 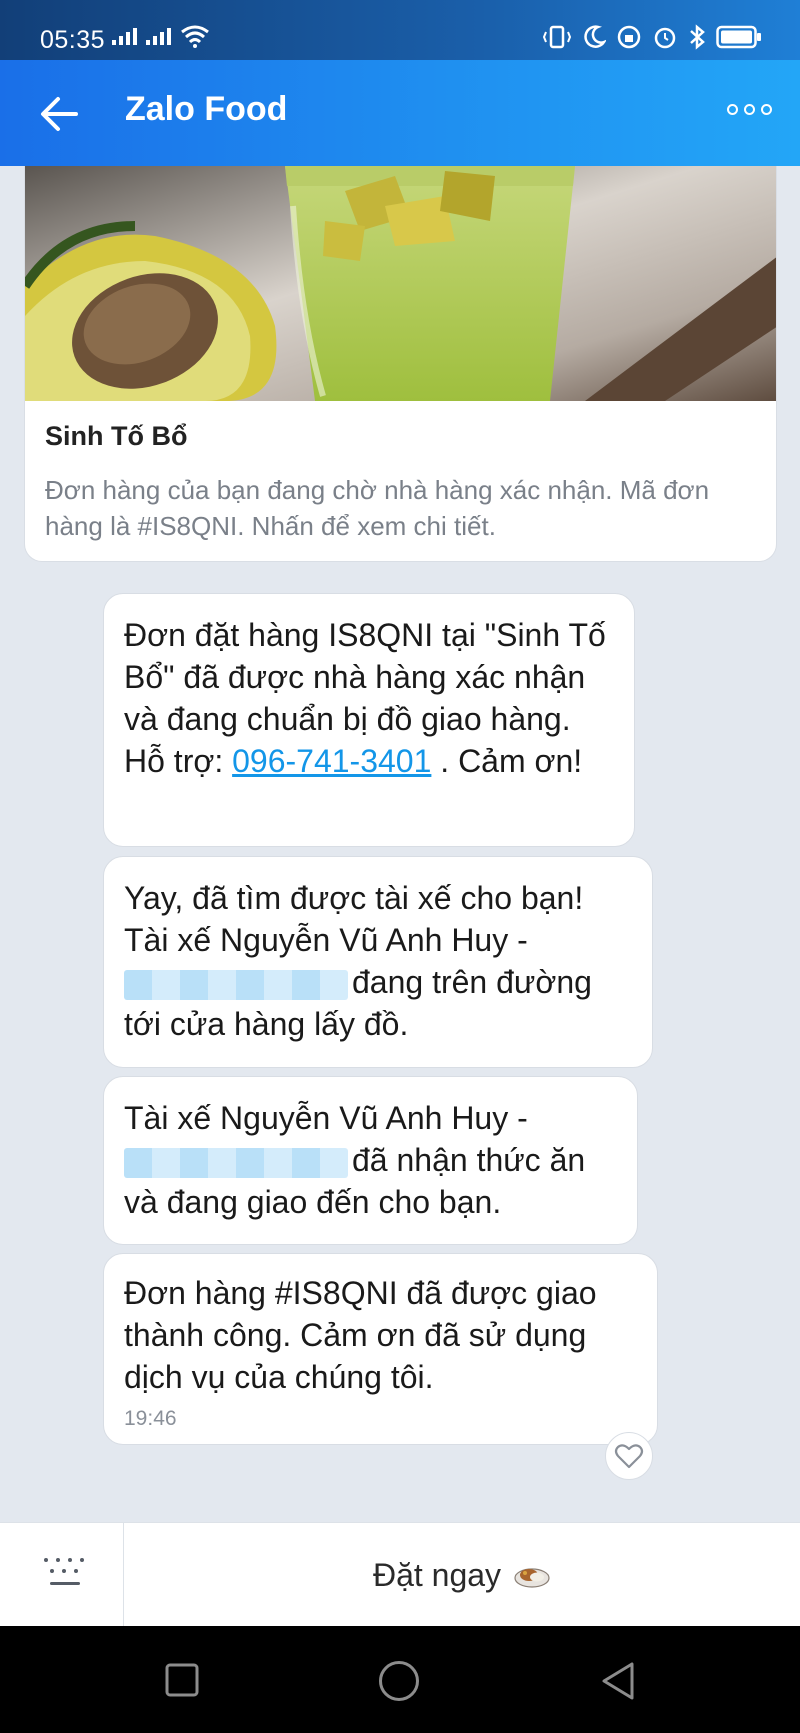 I want to click on message-text: . Cảm ơn!, so click(x=507, y=761).